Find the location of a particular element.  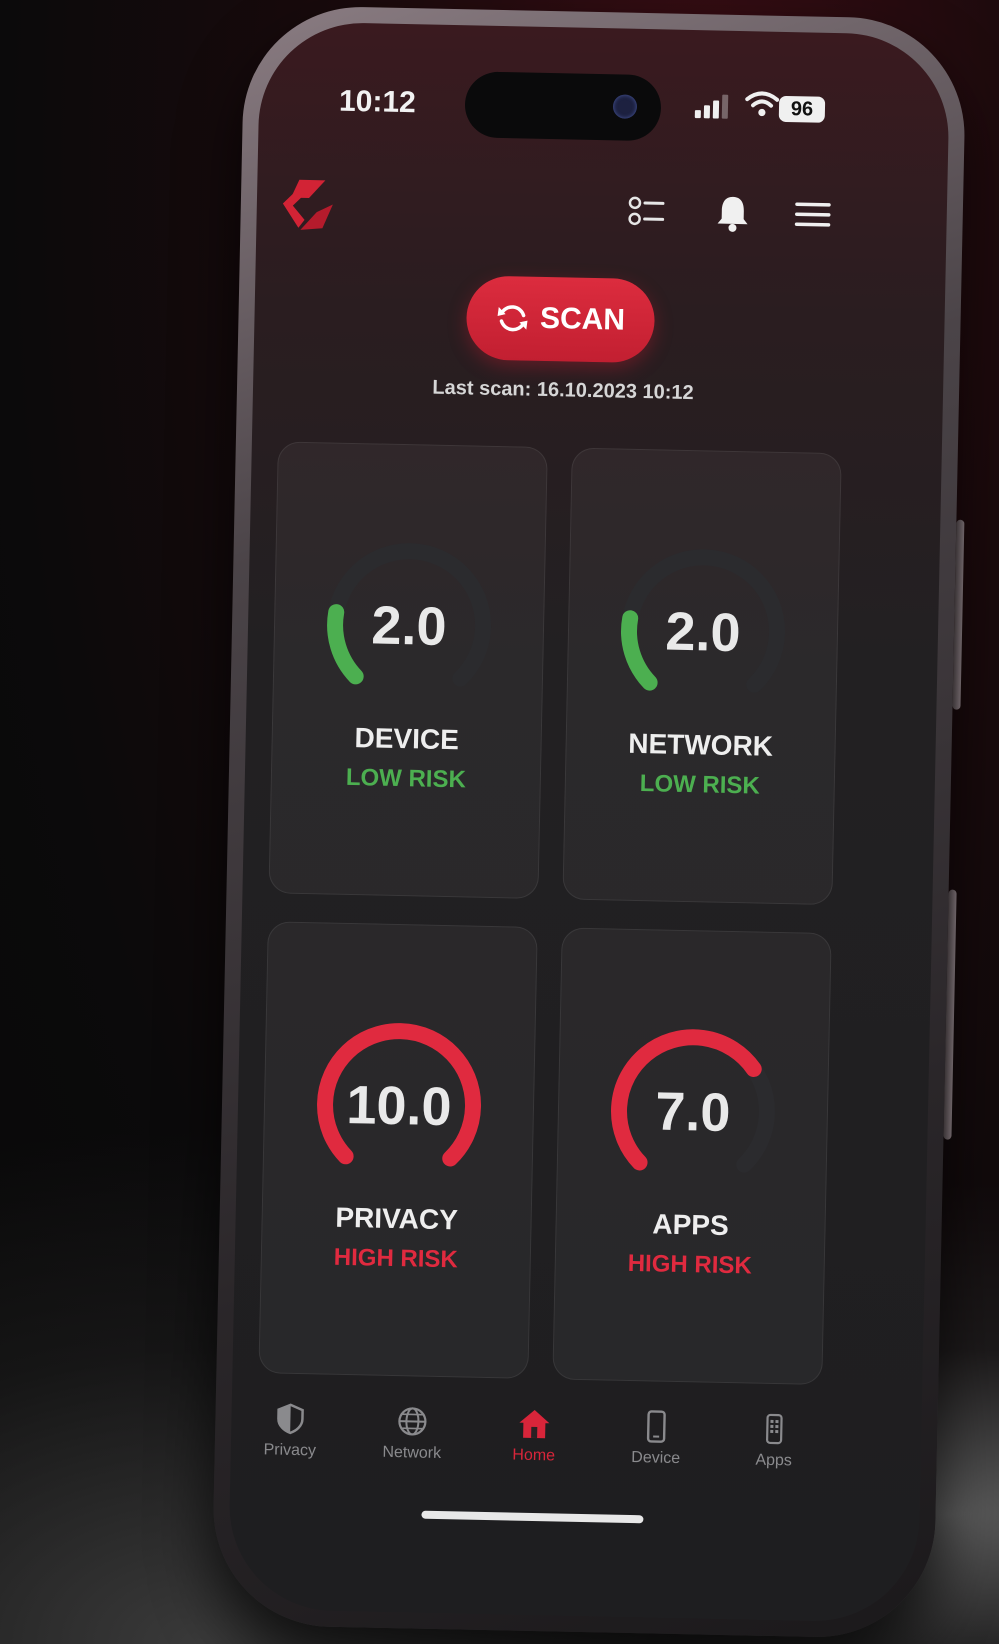

top-bar is located at coordinates (601, 213).